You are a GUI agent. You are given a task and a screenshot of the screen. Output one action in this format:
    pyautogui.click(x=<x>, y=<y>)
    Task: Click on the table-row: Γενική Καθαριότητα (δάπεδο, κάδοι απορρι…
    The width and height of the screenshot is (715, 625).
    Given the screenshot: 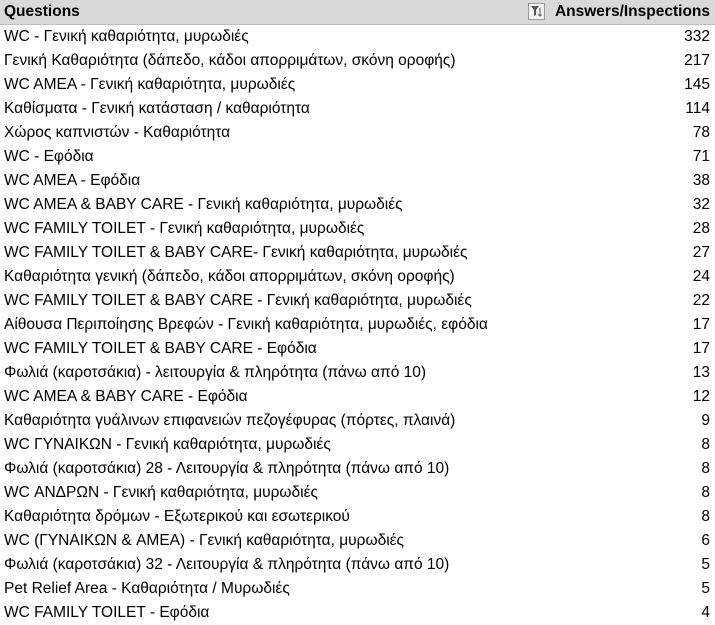 What is the action you would take?
    pyautogui.click(x=357, y=61)
    